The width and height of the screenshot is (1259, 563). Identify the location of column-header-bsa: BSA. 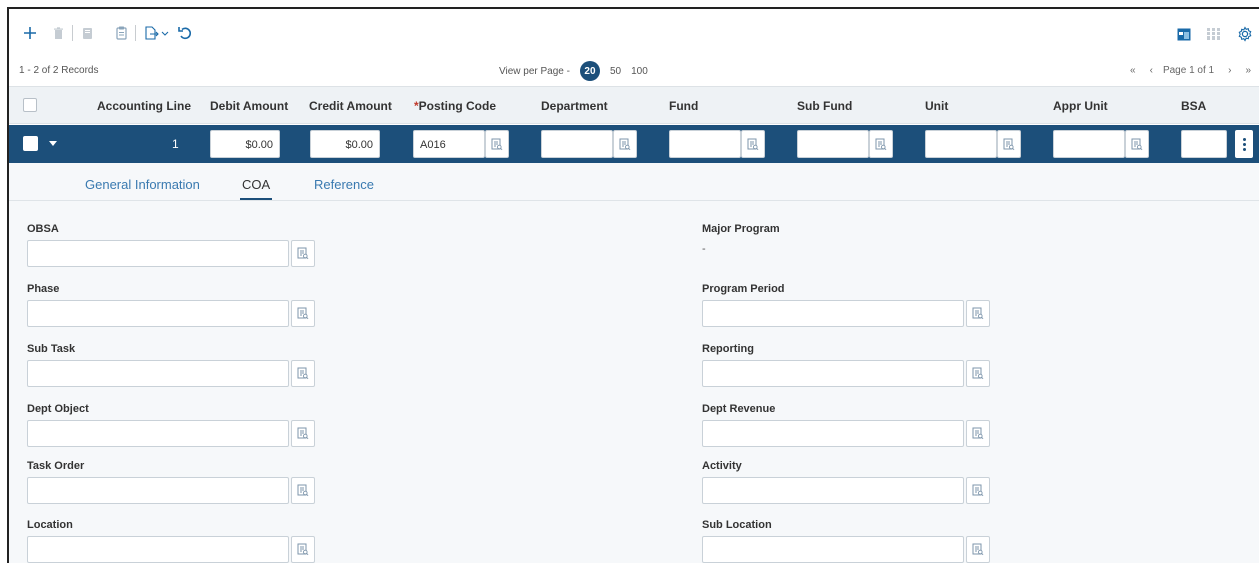
(1193, 106).